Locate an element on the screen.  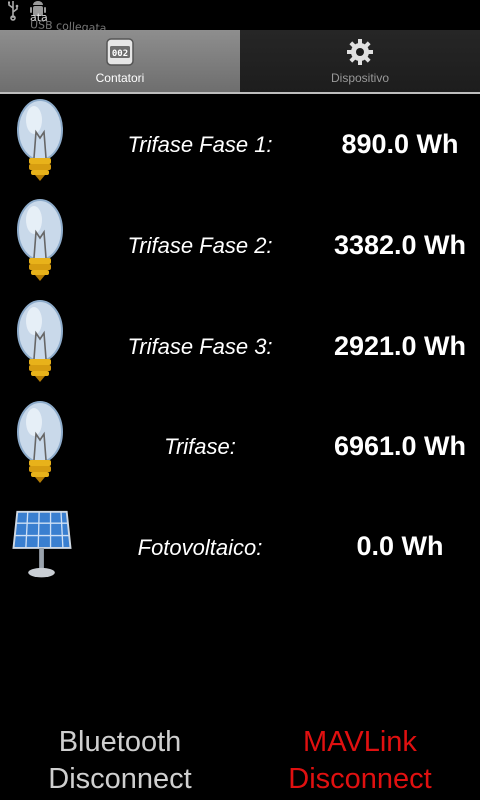
gear-icon is located at coordinates (360, 52).